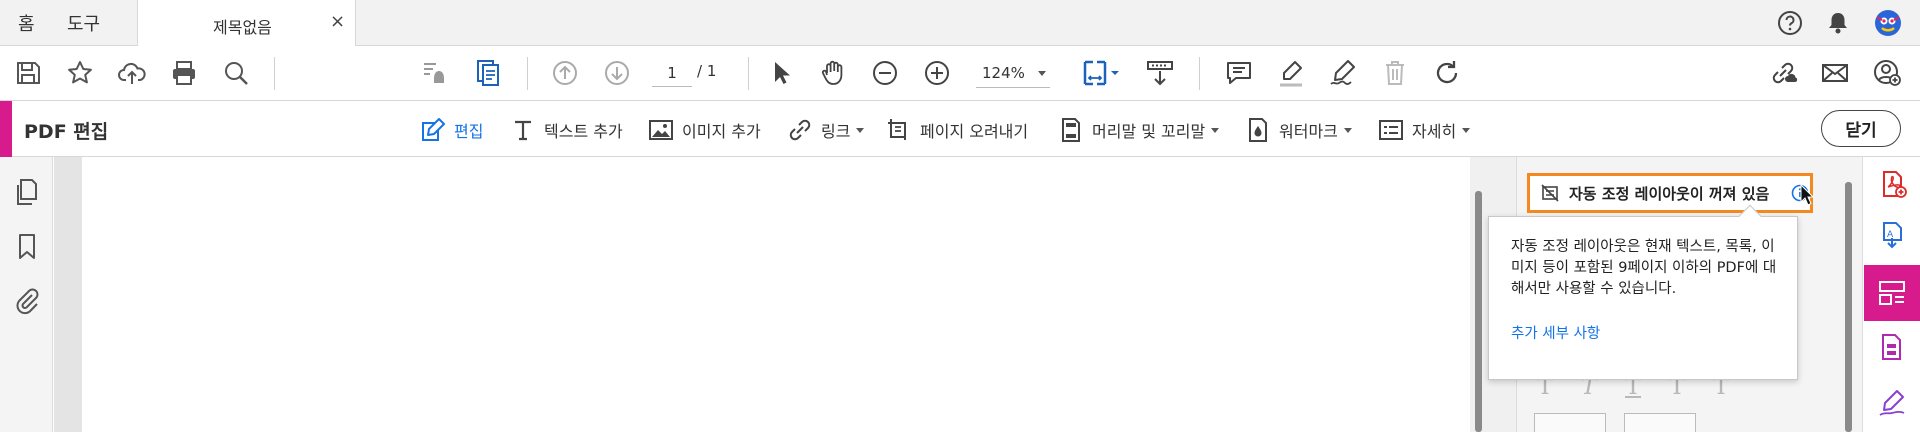 The width and height of the screenshot is (1920, 432). I want to click on help-icon, so click(1790, 23).